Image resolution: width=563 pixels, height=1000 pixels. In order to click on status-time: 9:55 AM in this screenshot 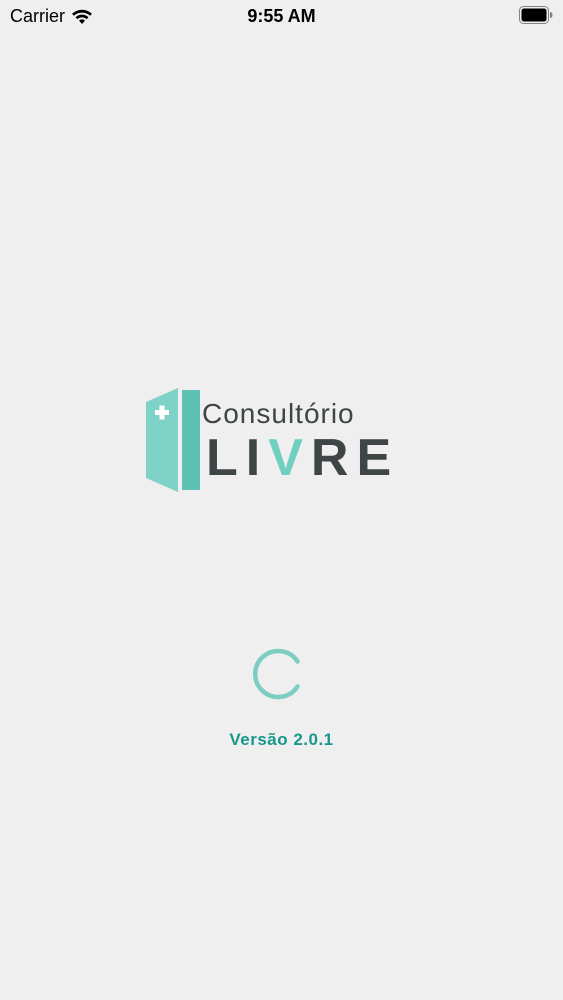, I will do `click(281, 16)`.